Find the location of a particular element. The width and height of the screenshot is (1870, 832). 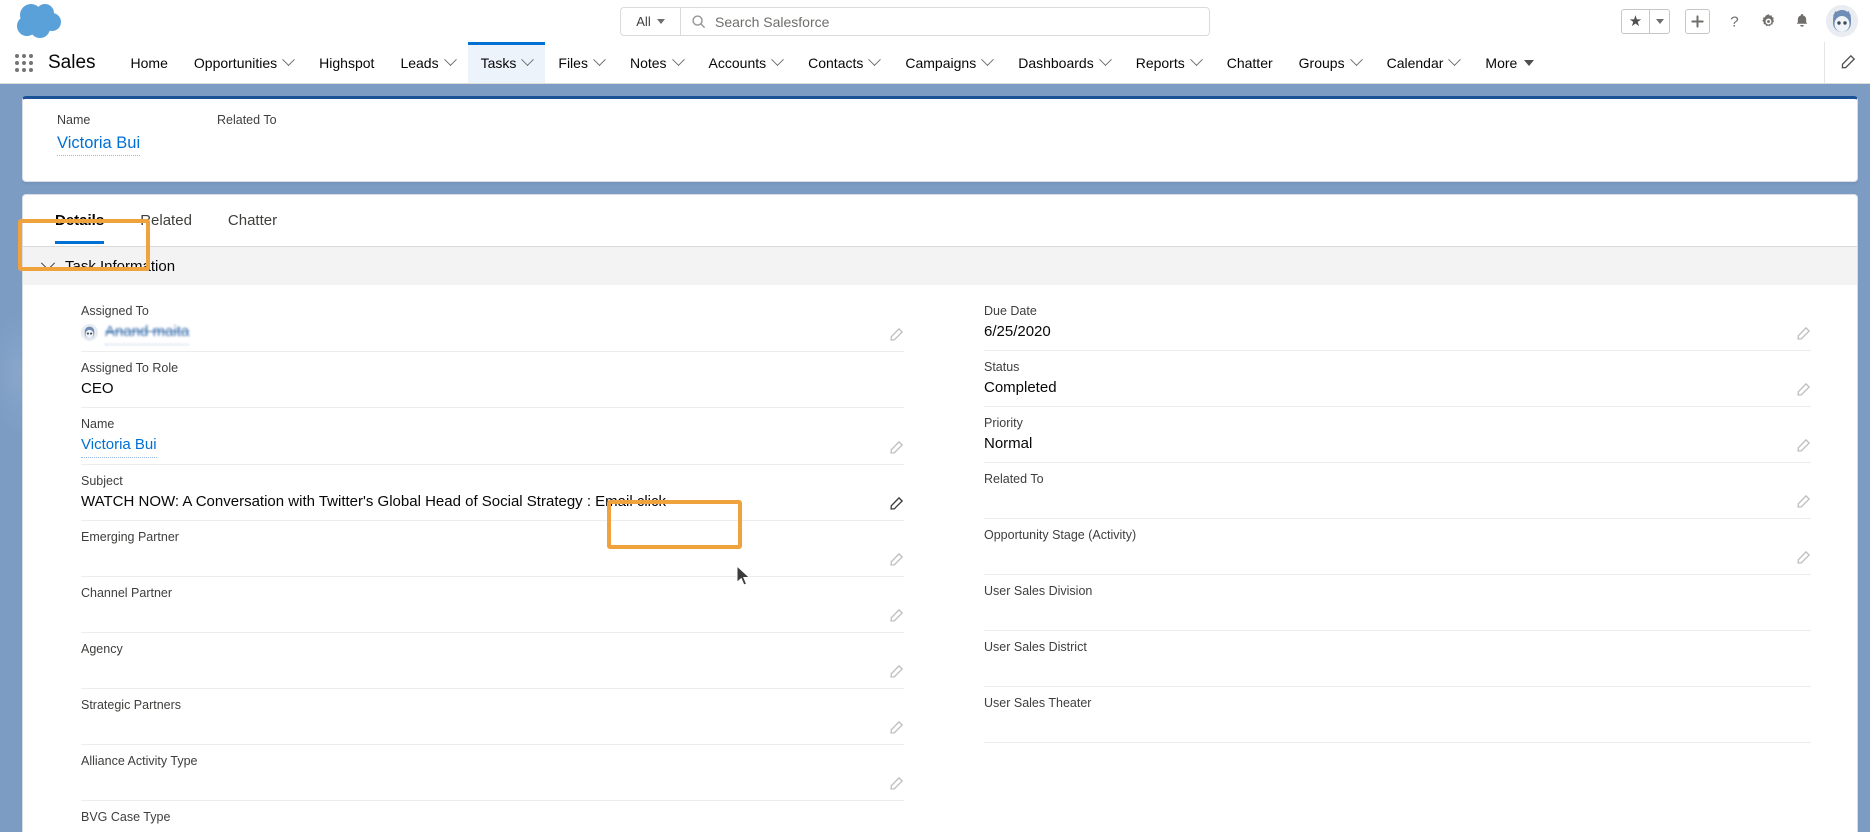

app-launcher-waffle-icon is located at coordinates (24, 62).